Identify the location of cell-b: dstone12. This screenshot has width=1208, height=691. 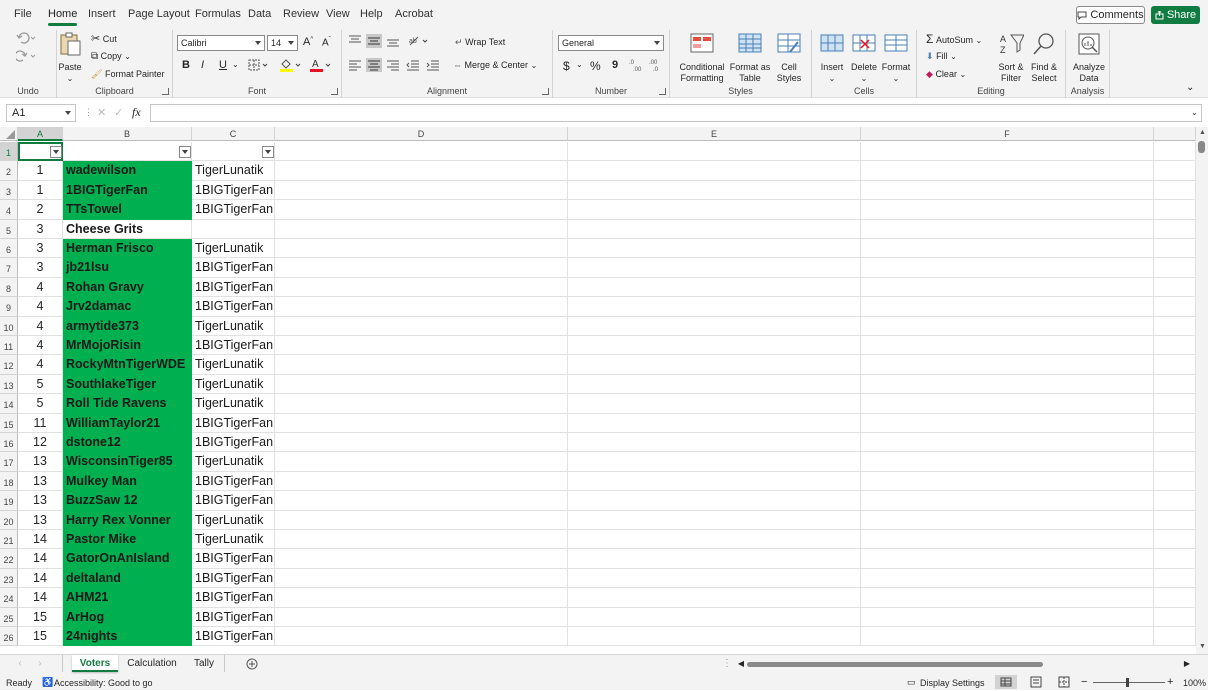
(127, 443).